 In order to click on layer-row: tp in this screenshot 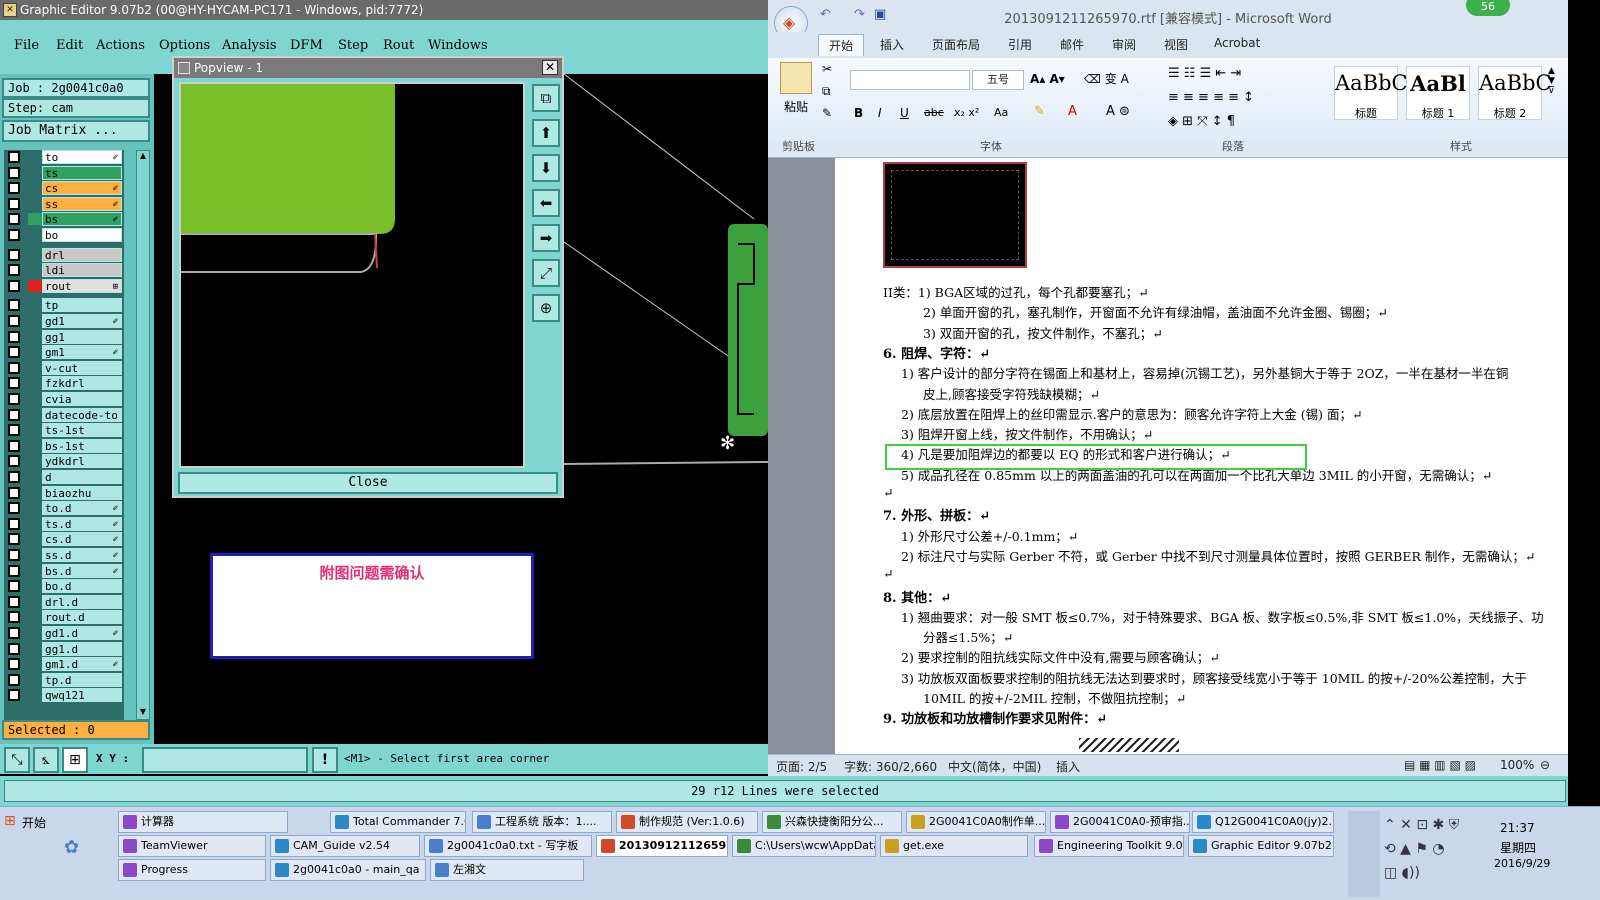, I will do `click(64, 305)`.